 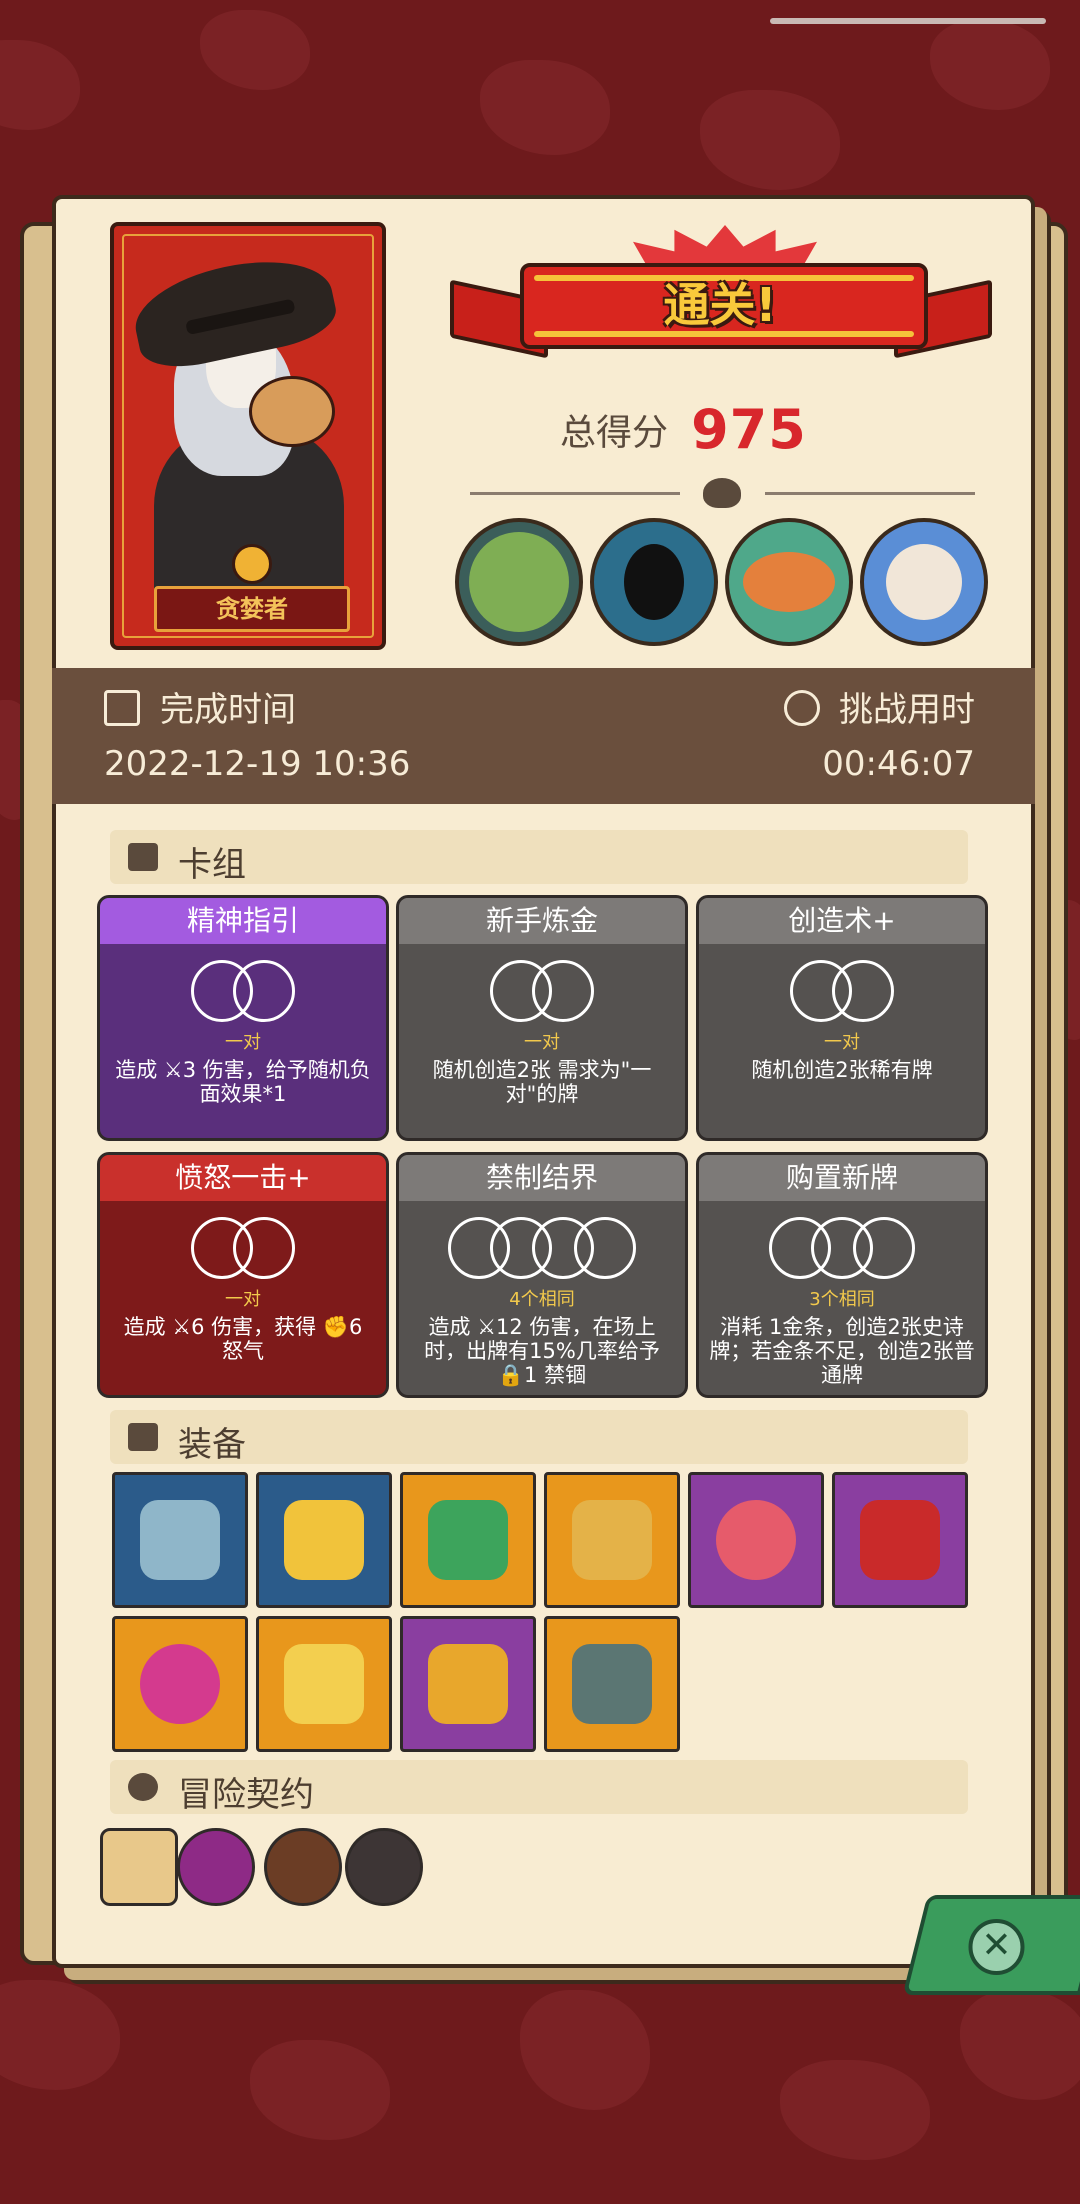 What do you see at coordinates (996, 1947) in the screenshot?
I see `close-icon: ✕` at bounding box center [996, 1947].